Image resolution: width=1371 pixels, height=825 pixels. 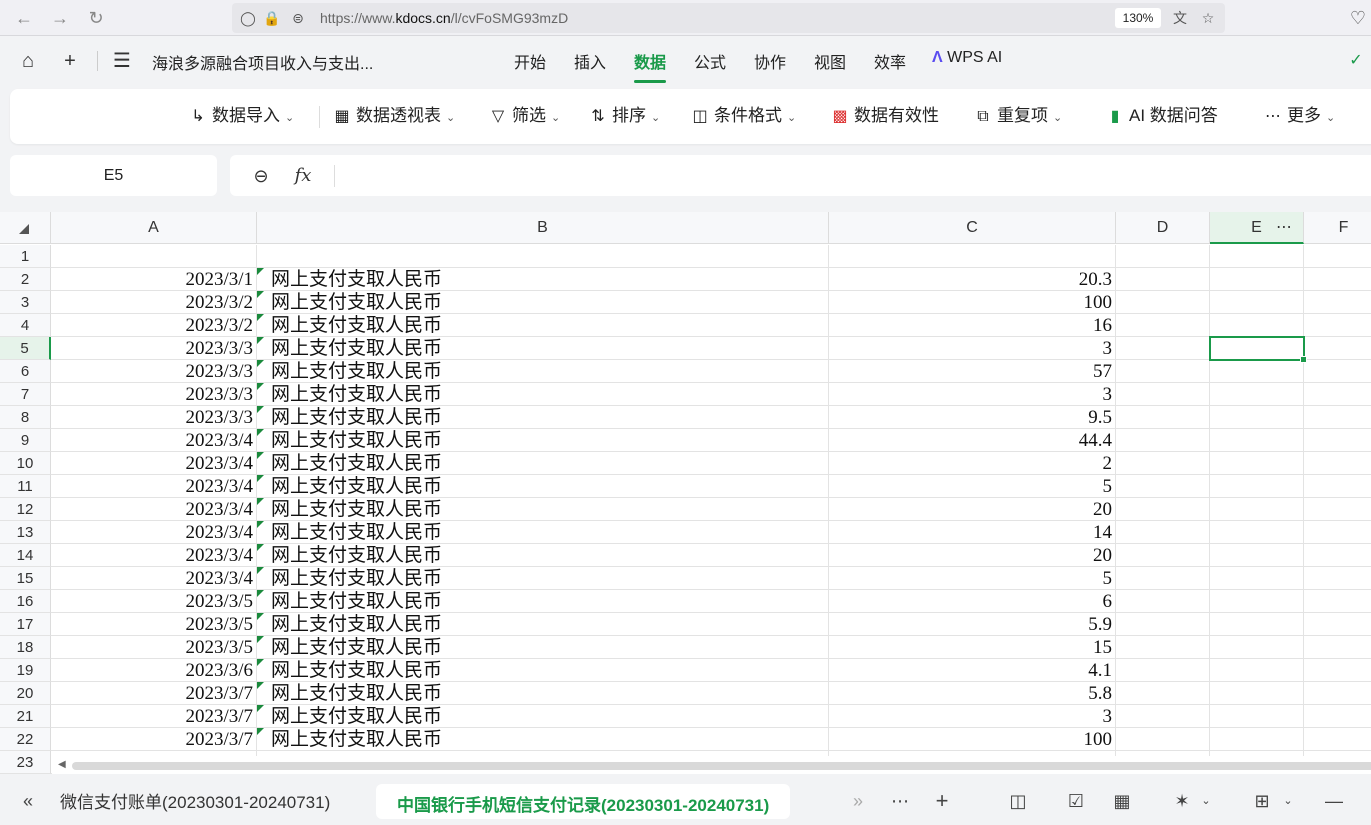 I want to click on row-header: 9, so click(x=25, y=440).